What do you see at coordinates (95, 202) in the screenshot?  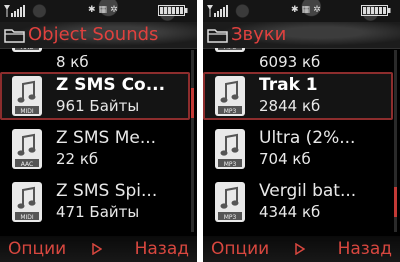 I see `list-item: MIDI Z SMS Spi... 471 Байты` at bounding box center [95, 202].